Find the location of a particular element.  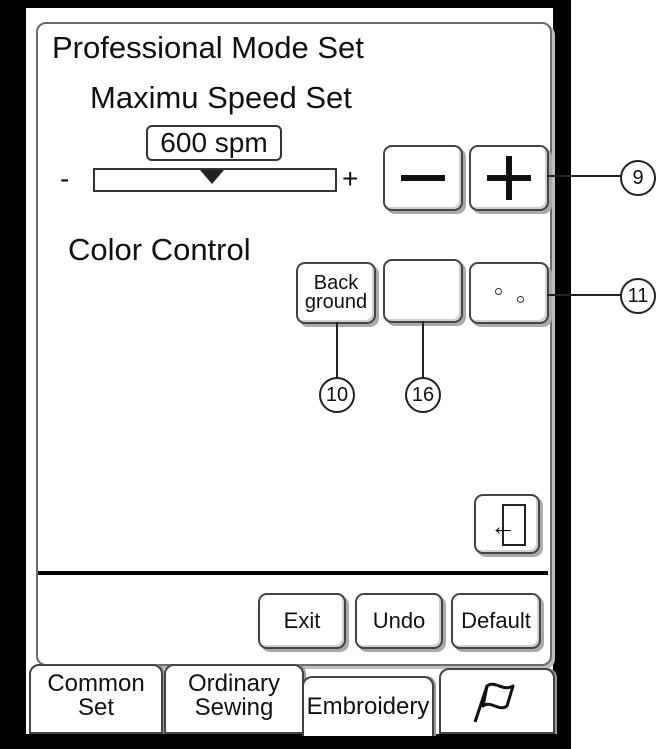

exit-button: Exit is located at coordinates (302, 621).